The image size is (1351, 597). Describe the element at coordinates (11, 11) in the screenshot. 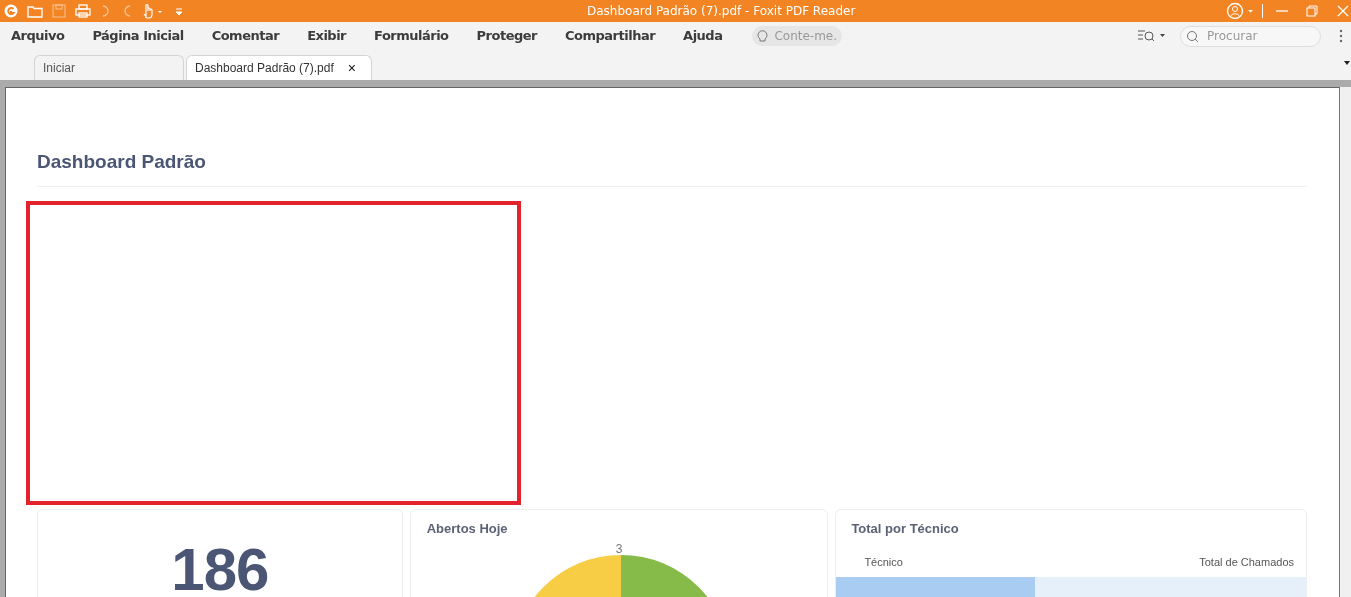

I see `app-logo-icon` at that location.